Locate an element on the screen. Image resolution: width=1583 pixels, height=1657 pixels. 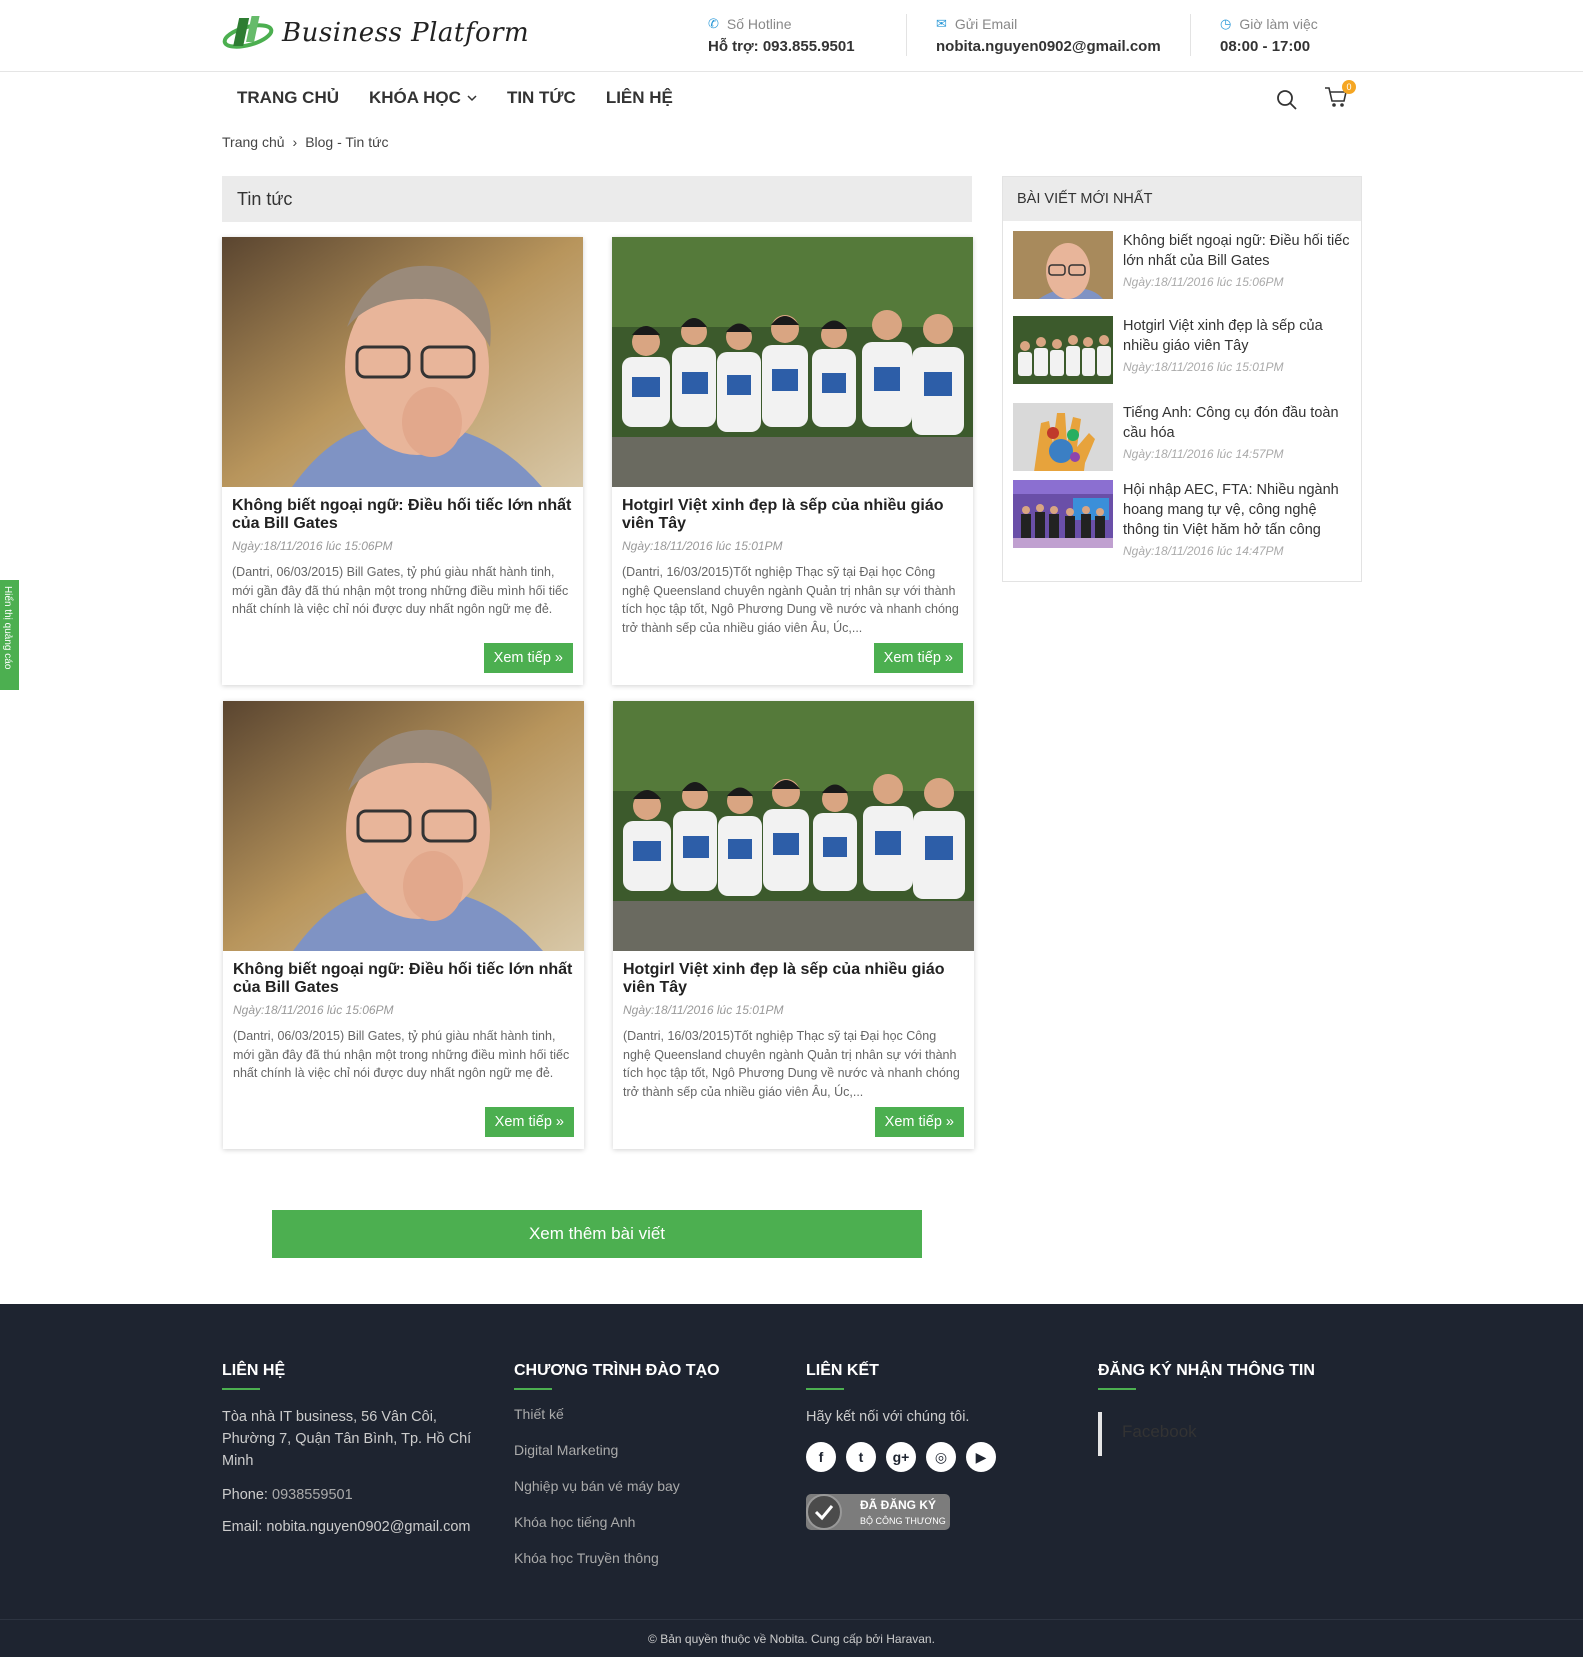
phone-value: 0938559501 is located at coordinates (312, 1495).